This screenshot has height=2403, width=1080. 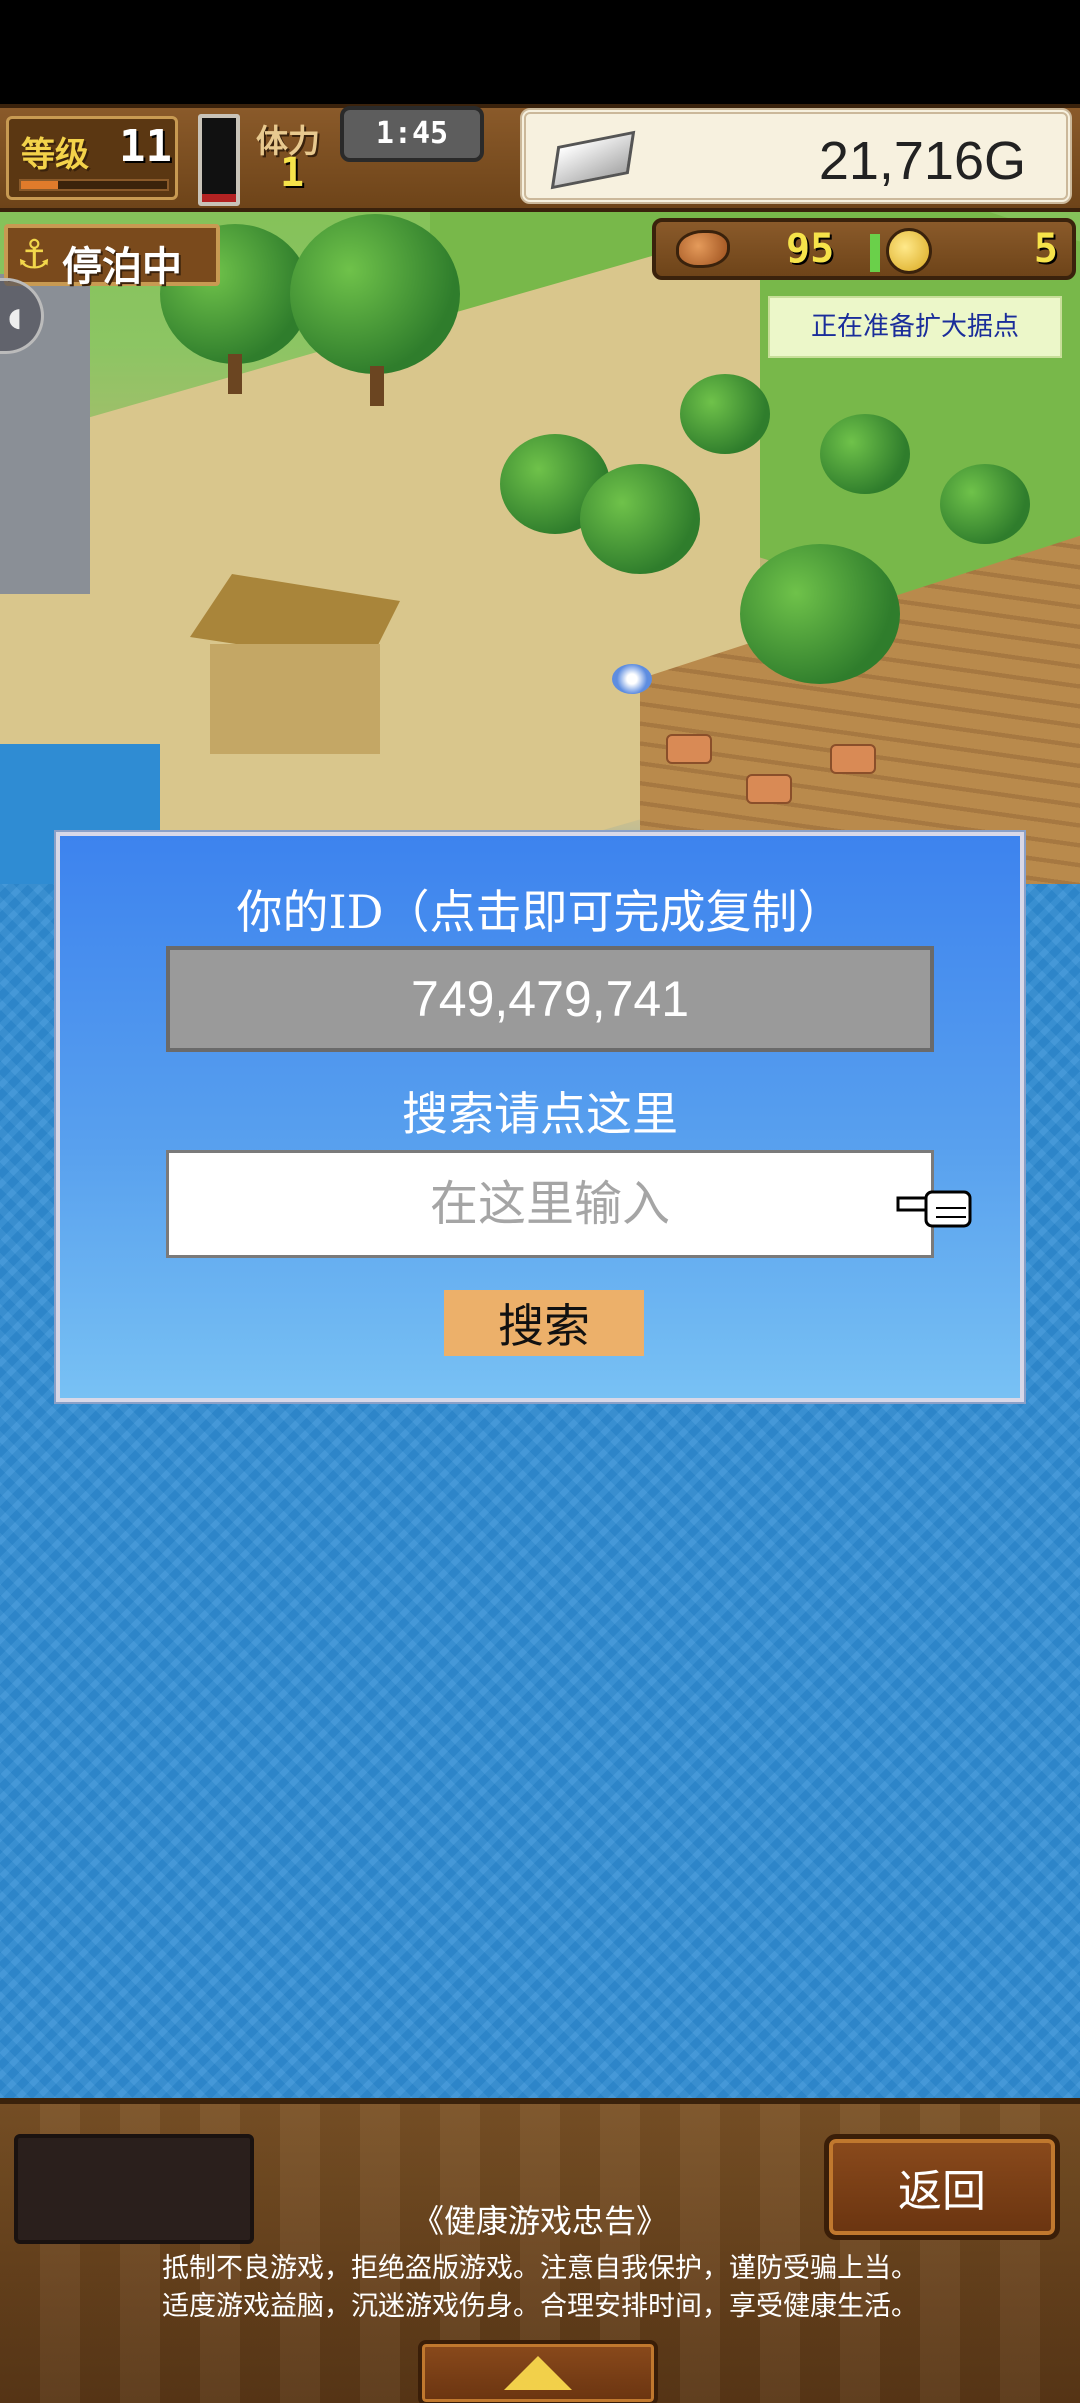 What do you see at coordinates (540, 912) in the screenshot?
I see `your-id-title: 你的ID（点击即可完成复制）` at bounding box center [540, 912].